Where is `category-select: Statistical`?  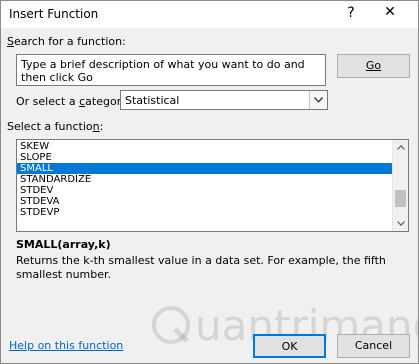 category-select: Statistical is located at coordinates (224, 100).